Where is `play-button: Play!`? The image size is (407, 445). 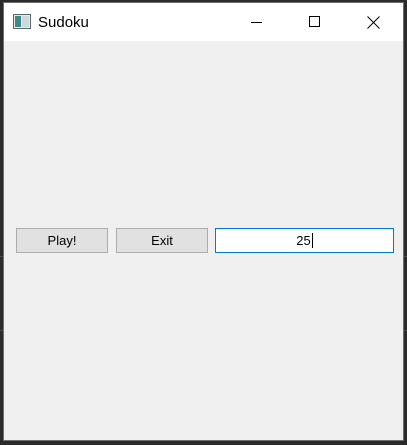
play-button: Play! is located at coordinates (62, 240).